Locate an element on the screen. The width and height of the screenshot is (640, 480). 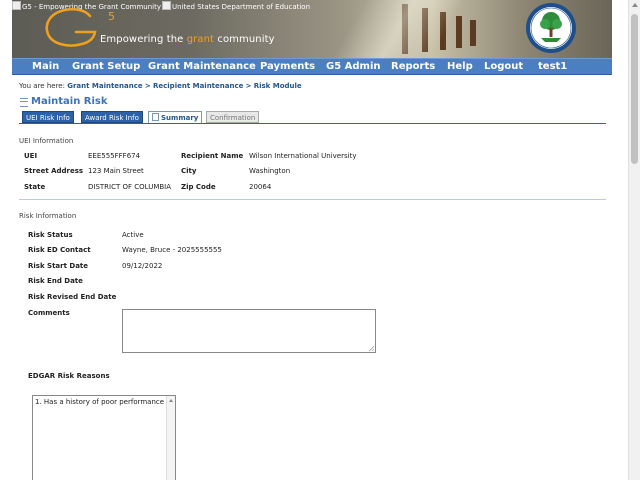
zip-code-label: Zip Code is located at coordinates (198, 187).